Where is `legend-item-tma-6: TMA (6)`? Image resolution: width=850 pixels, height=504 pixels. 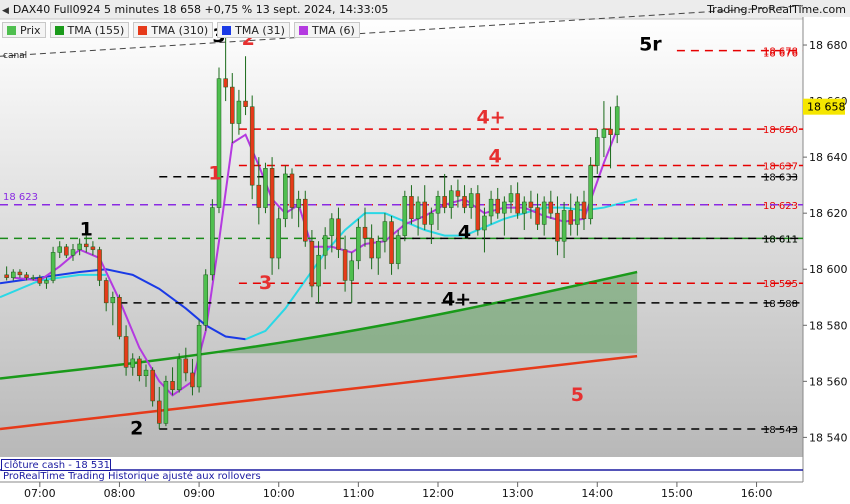 legend-item-tma-6: TMA (6) is located at coordinates (326, 30).